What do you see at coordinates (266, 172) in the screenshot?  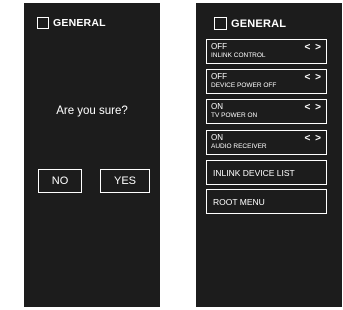 I see `inlink-device-list-button: INLINK DEVICE LIST` at bounding box center [266, 172].